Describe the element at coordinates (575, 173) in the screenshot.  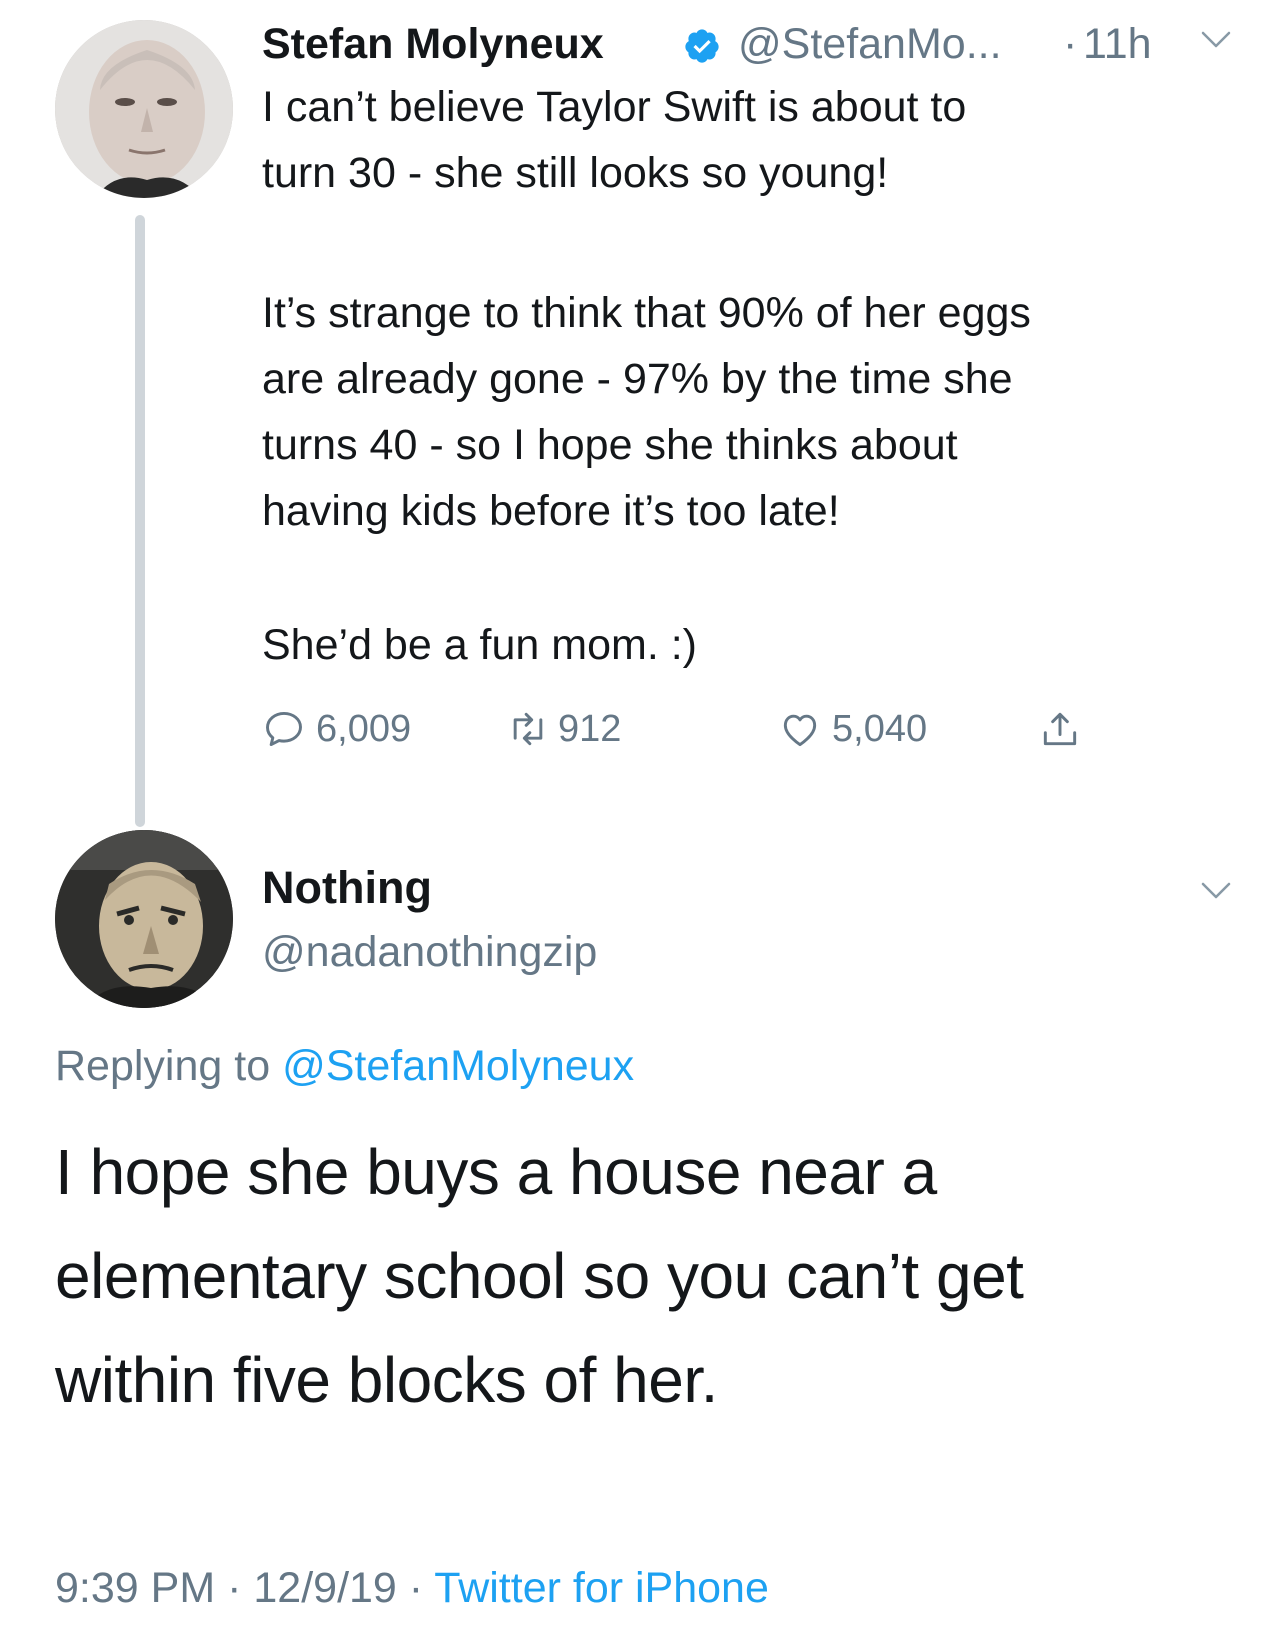
I see `tweet-text-line: turn 30 - she still looks so young!` at that location.